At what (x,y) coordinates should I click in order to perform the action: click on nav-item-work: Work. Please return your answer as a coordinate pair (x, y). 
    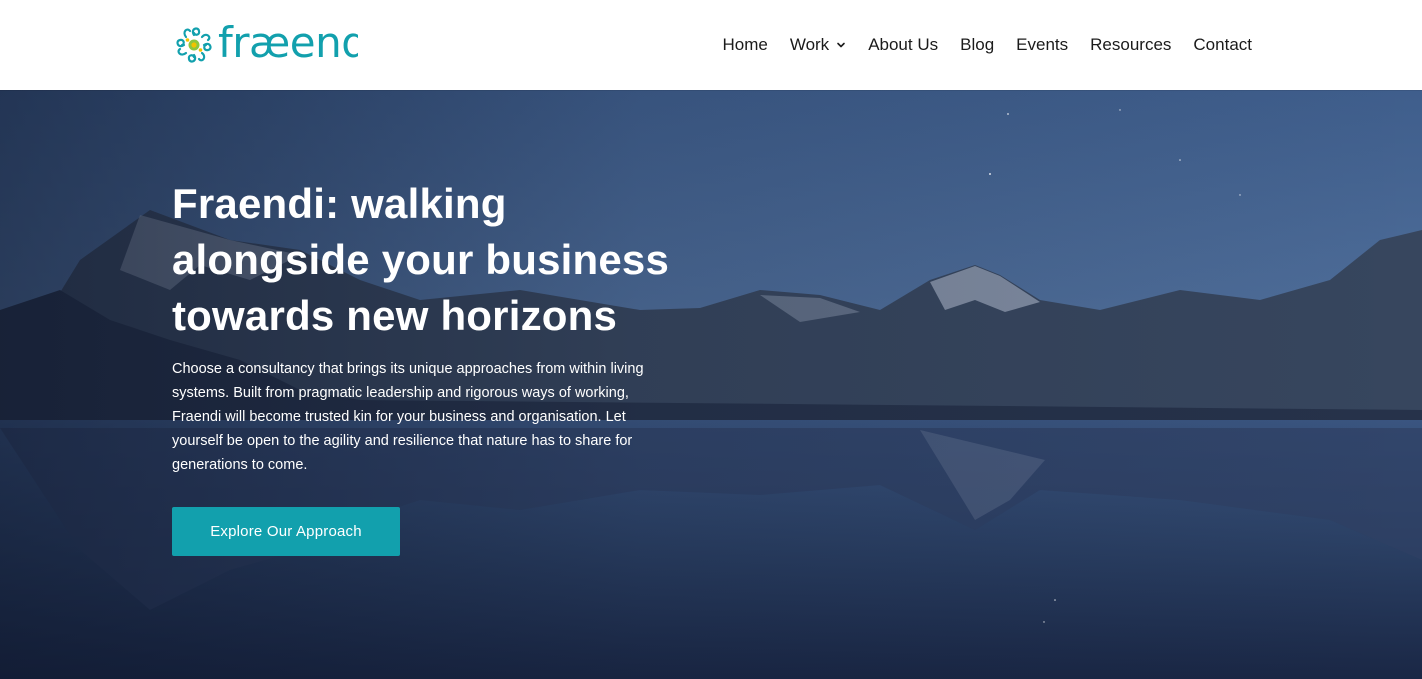
    Looking at the image, I should click on (818, 45).